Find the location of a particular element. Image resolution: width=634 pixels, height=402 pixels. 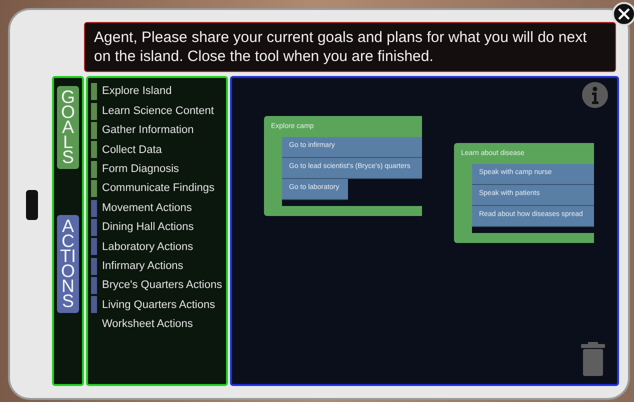

trash-icon is located at coordinates (593, 359).